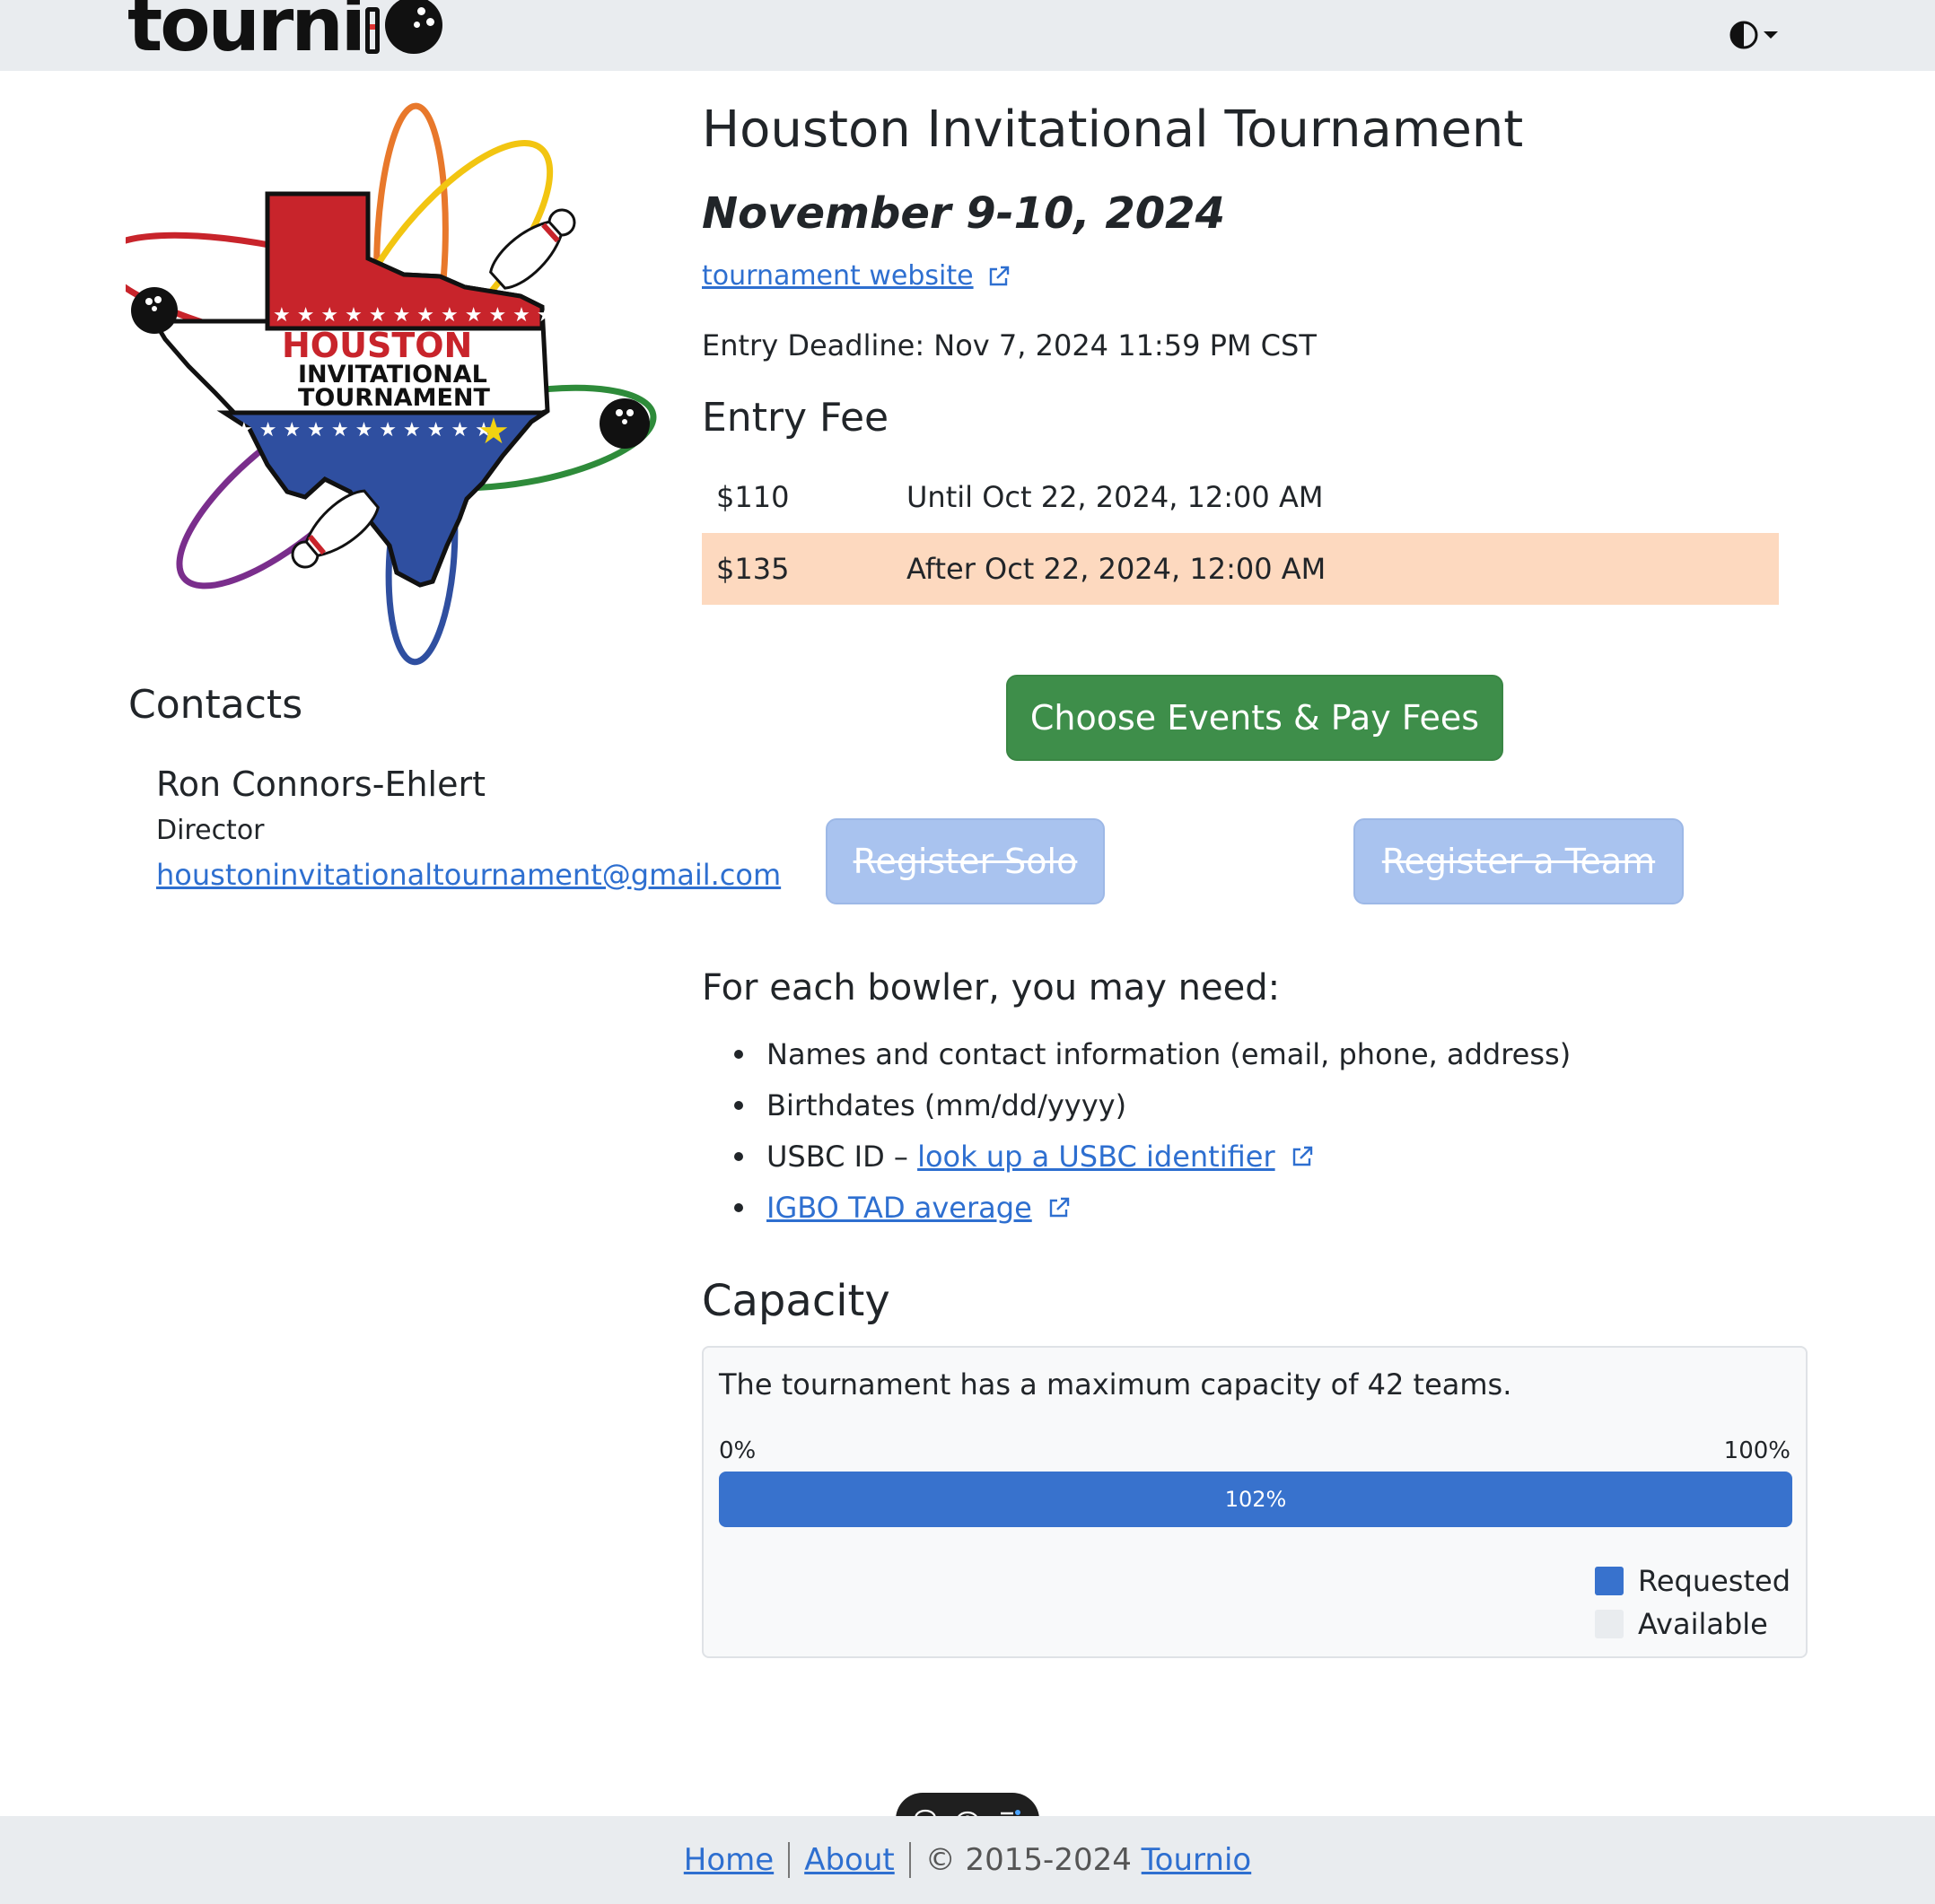 The width and height of the screenshot is (1935, 1904). I want to click on capacity-progress-fill: 102%, so click(1255, 1499).